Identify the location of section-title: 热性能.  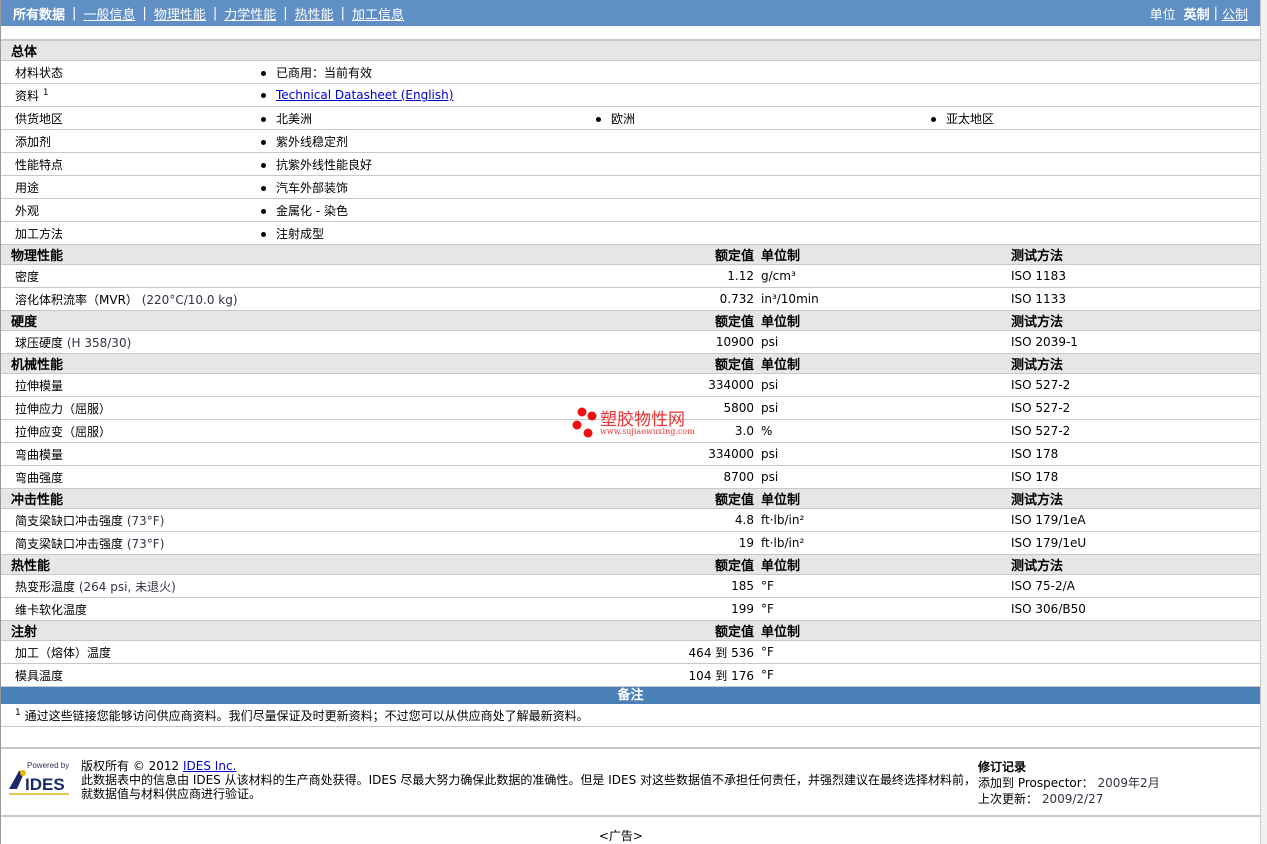
(31, 566).